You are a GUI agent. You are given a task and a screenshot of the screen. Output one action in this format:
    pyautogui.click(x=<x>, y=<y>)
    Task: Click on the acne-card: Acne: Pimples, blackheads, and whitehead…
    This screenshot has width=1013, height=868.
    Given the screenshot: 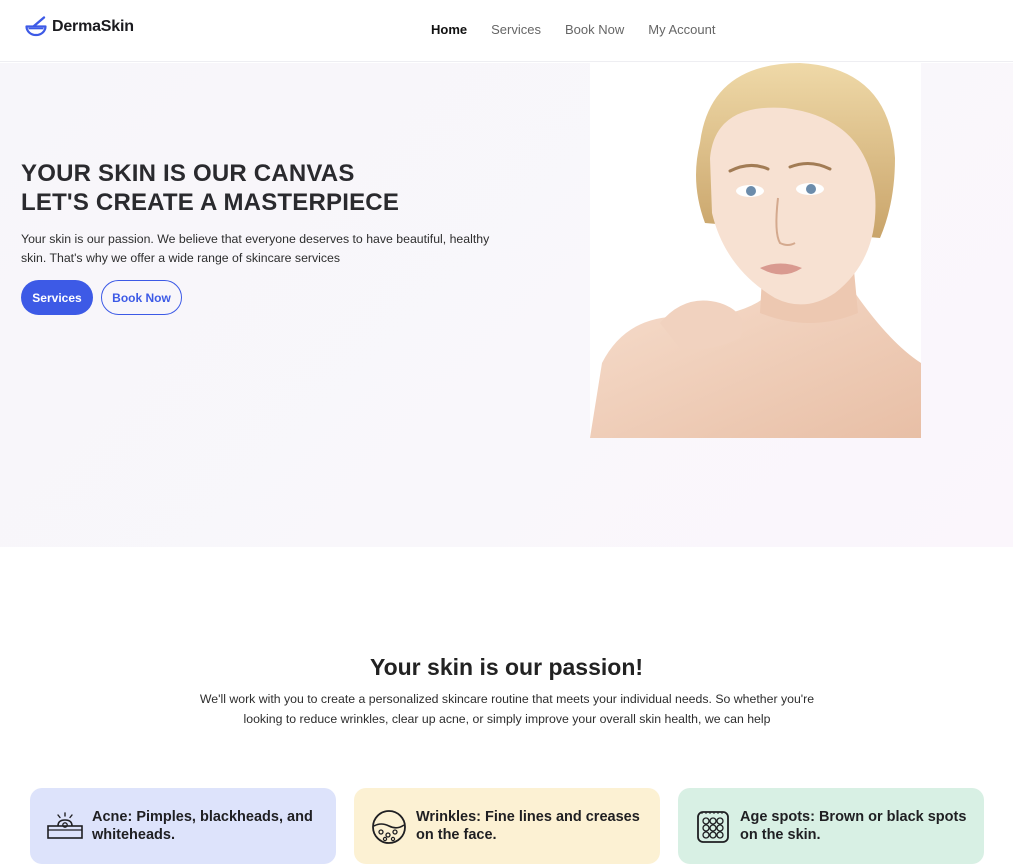 What is the action you would take?
    pyautogui.click(x=183, y=826)
    